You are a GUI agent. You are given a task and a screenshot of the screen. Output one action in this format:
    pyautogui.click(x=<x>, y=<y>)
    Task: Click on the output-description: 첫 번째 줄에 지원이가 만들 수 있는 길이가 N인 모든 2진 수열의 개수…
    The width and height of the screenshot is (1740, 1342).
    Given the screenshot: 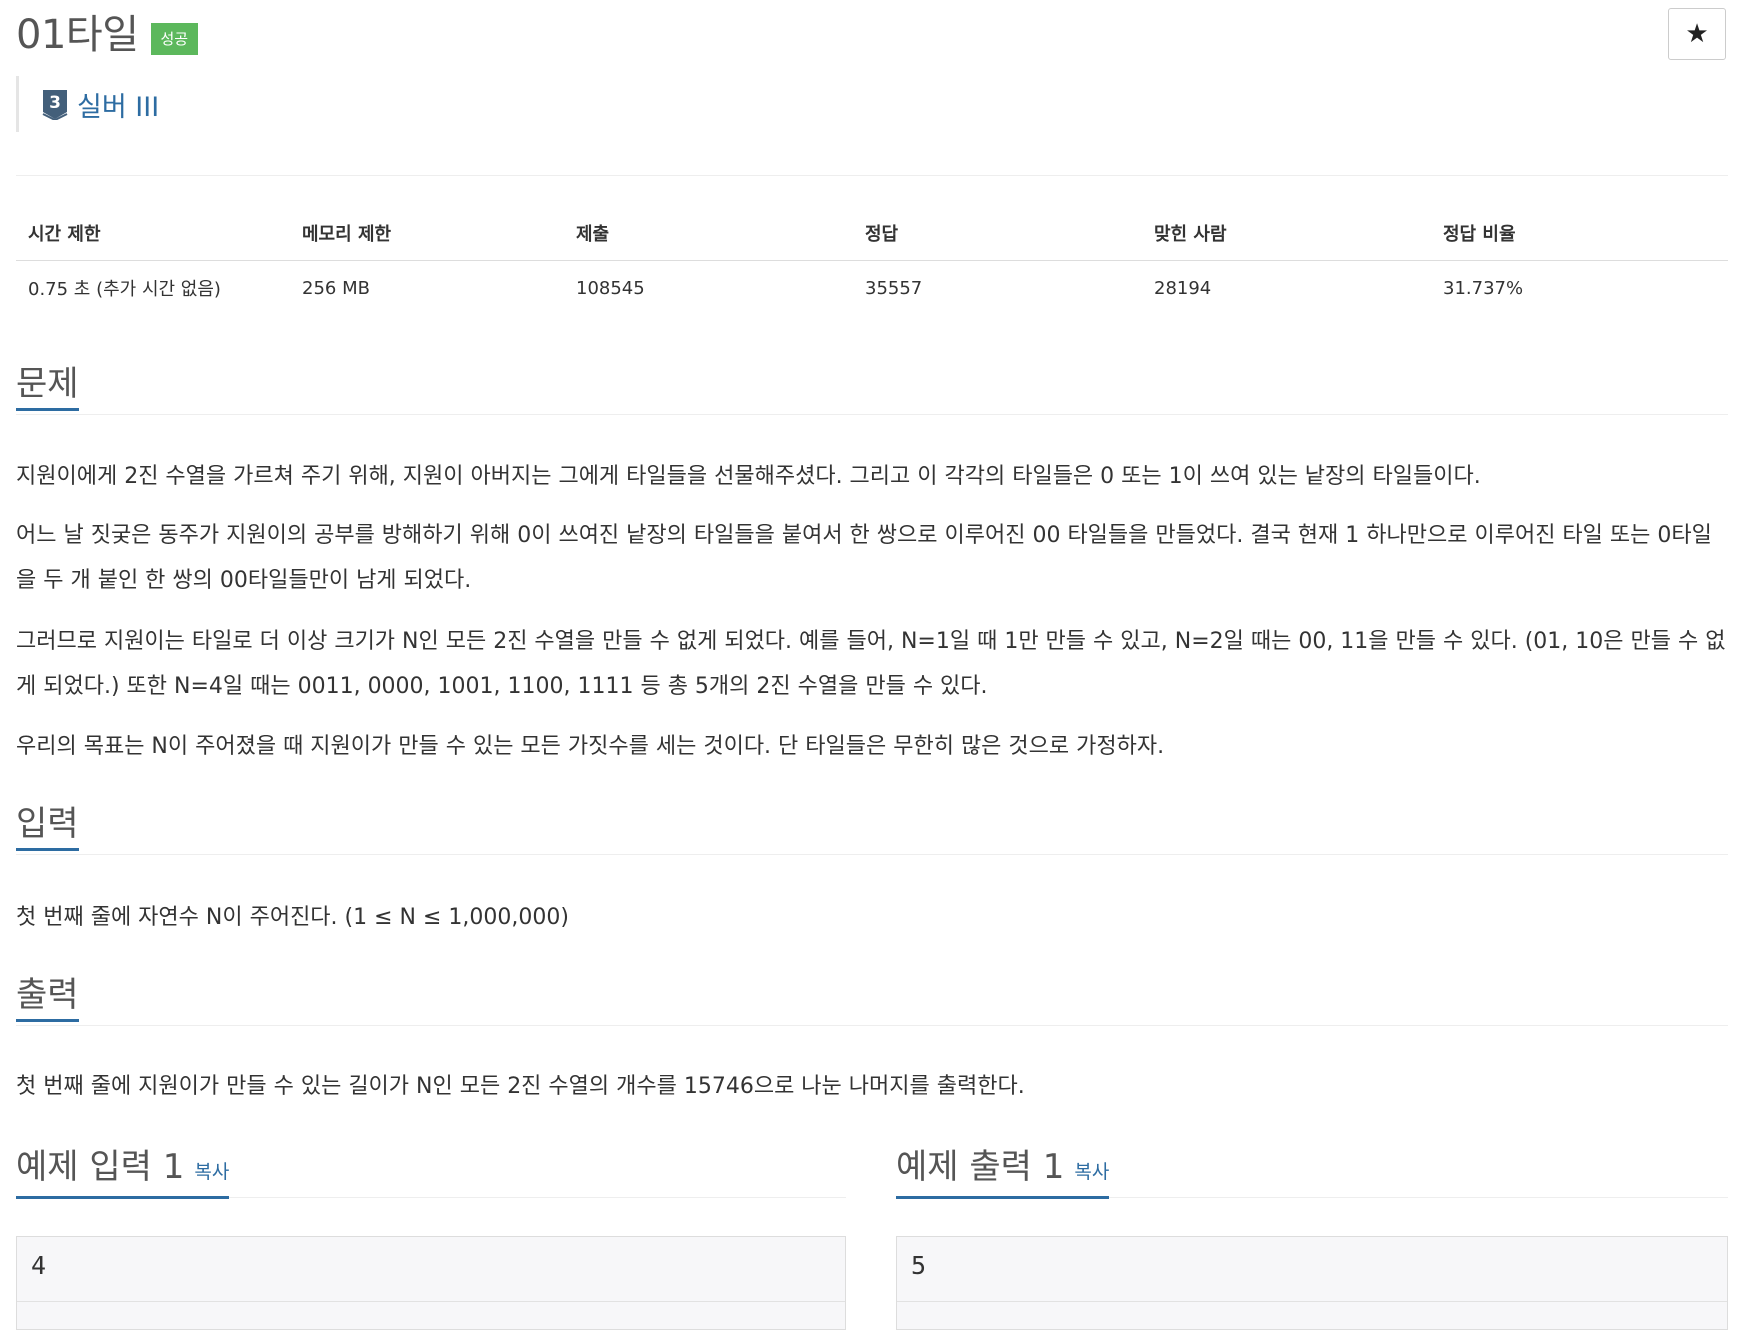 What is the action you would take?
    pyautogui.click(x=520, y=1086)
    